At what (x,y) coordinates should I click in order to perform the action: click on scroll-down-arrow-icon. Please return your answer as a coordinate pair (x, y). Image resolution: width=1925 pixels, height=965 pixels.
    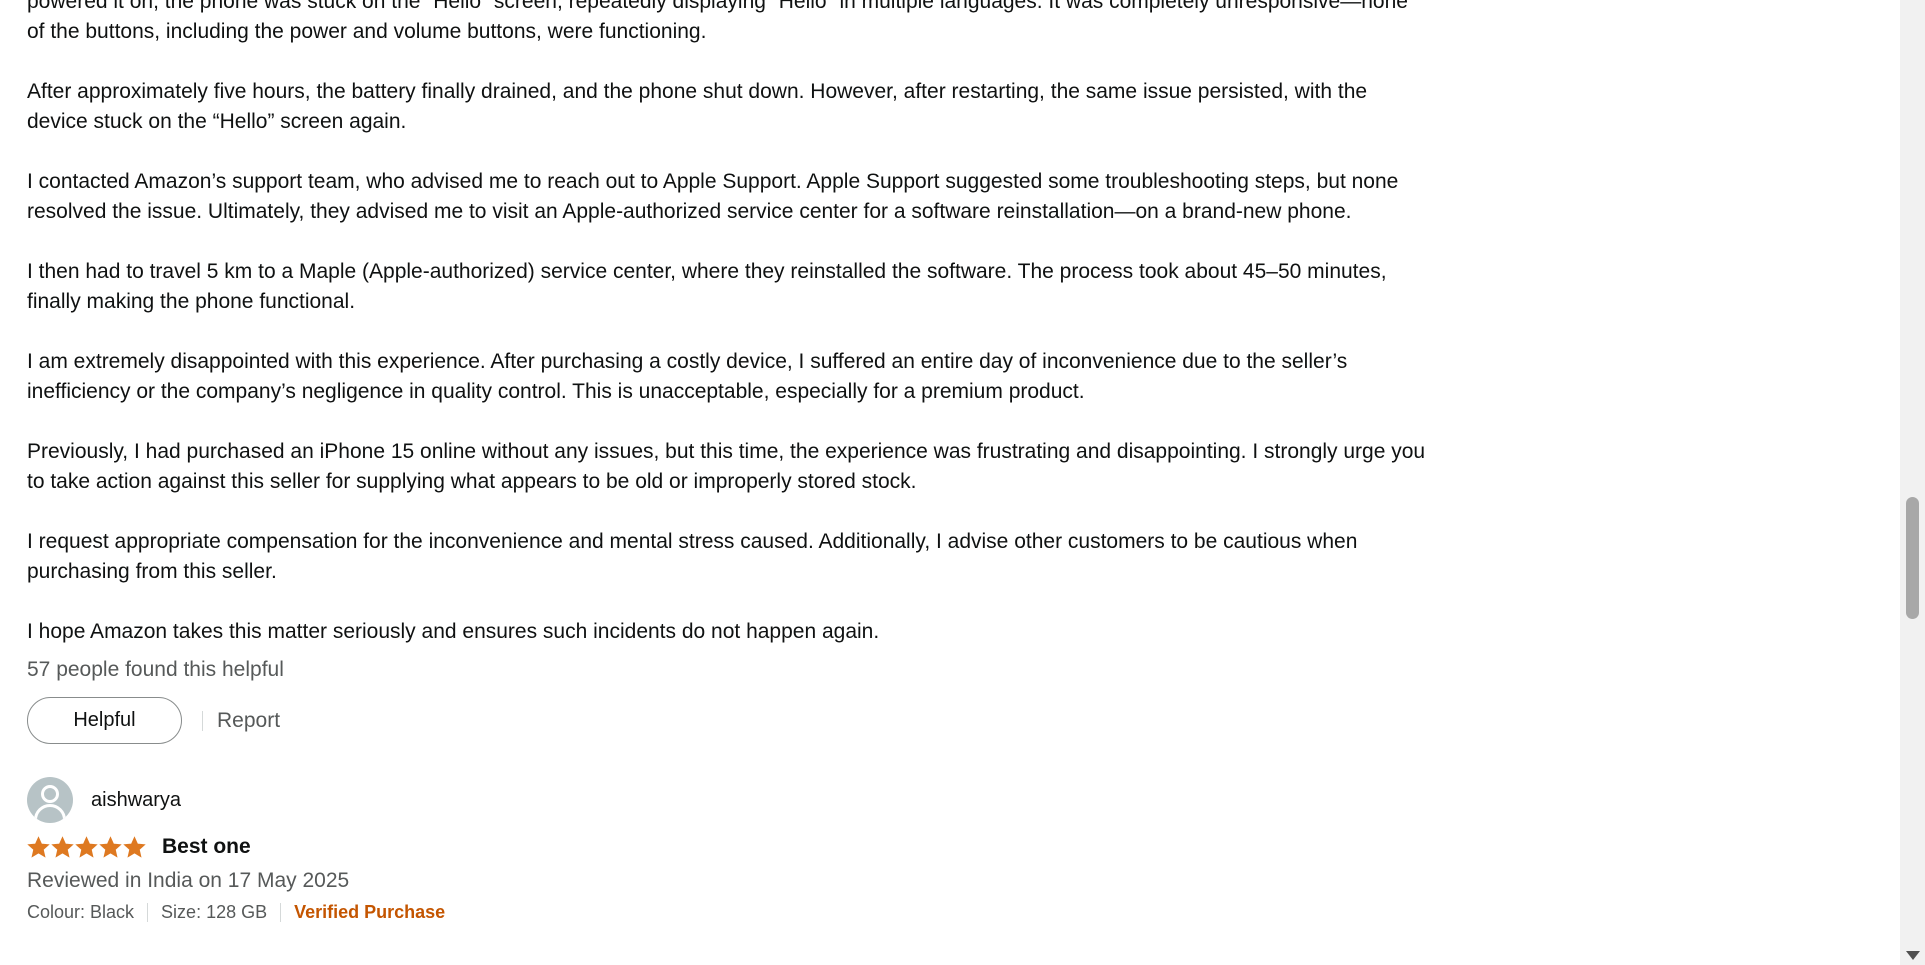
    Looking at the image, I should click on (1913, 955).